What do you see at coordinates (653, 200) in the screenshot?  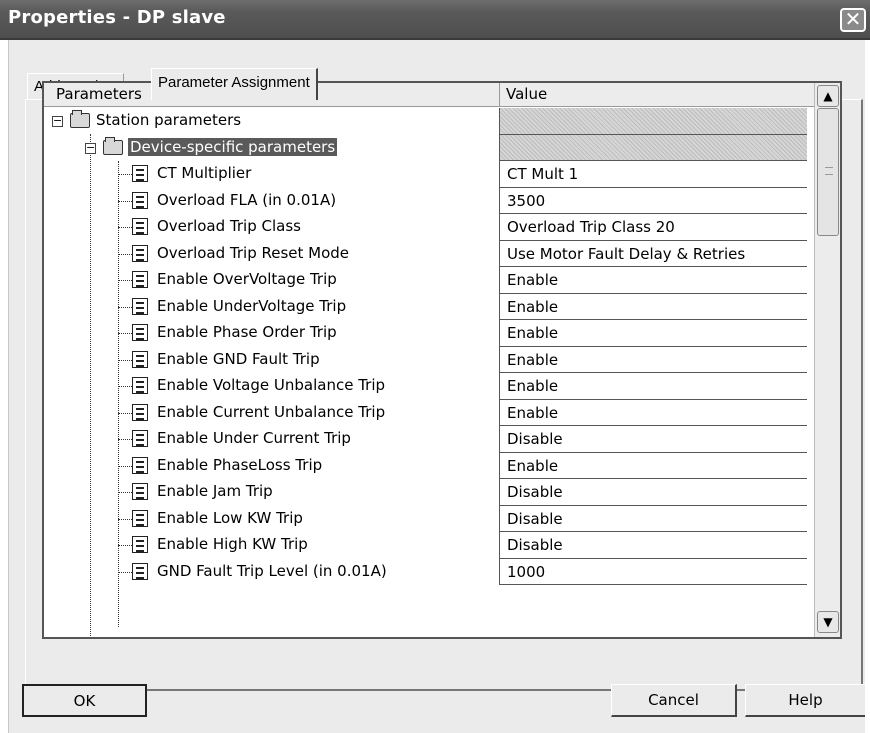 I see `parameter-value: 3500` at bounding box center [653, 200].